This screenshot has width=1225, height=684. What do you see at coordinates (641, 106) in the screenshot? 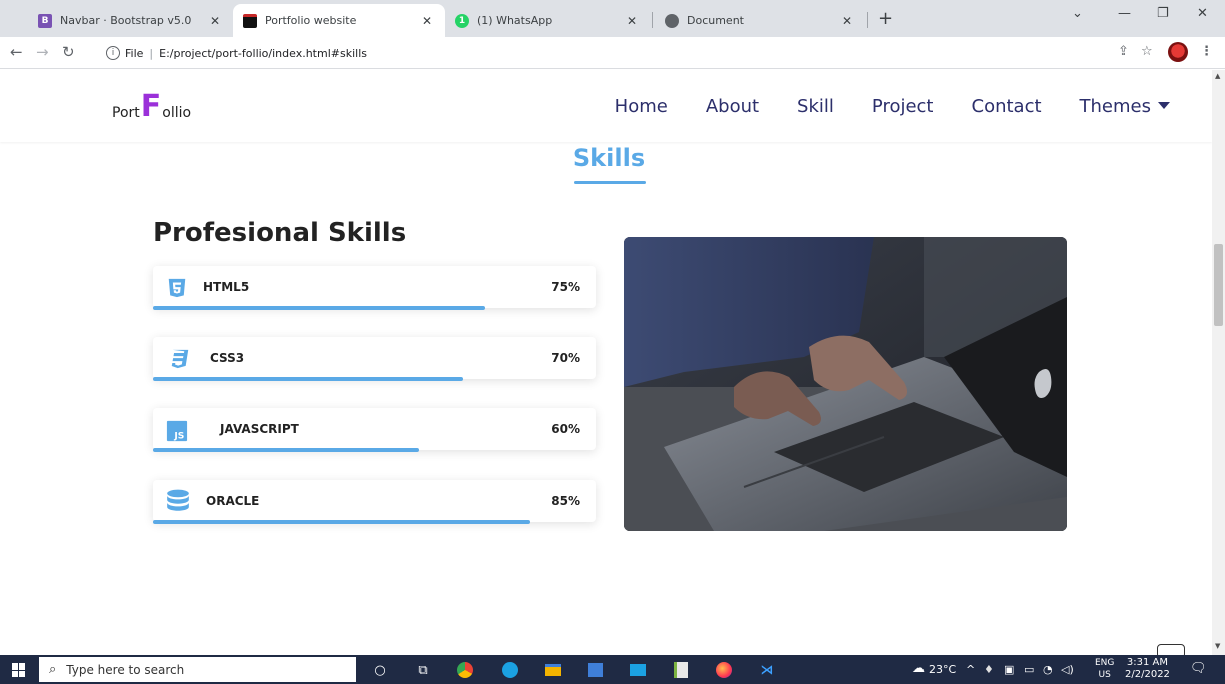
I see `nav-home-link: Home` at bounding box center [641, 106].